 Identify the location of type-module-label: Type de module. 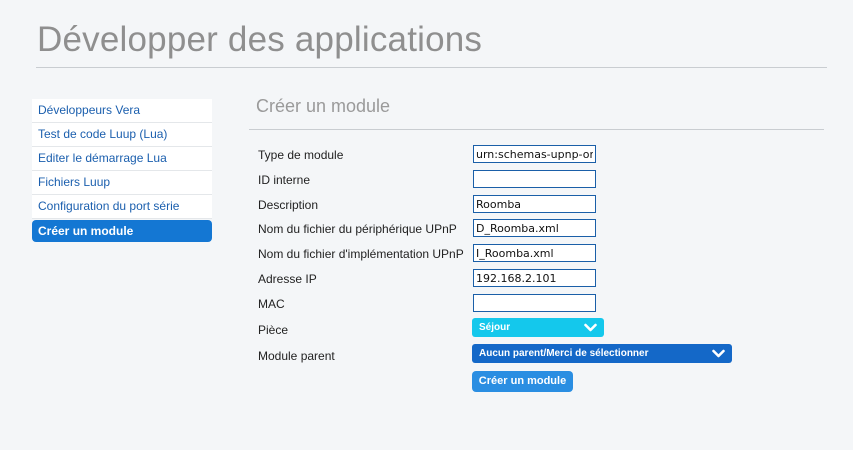
(301, 155).